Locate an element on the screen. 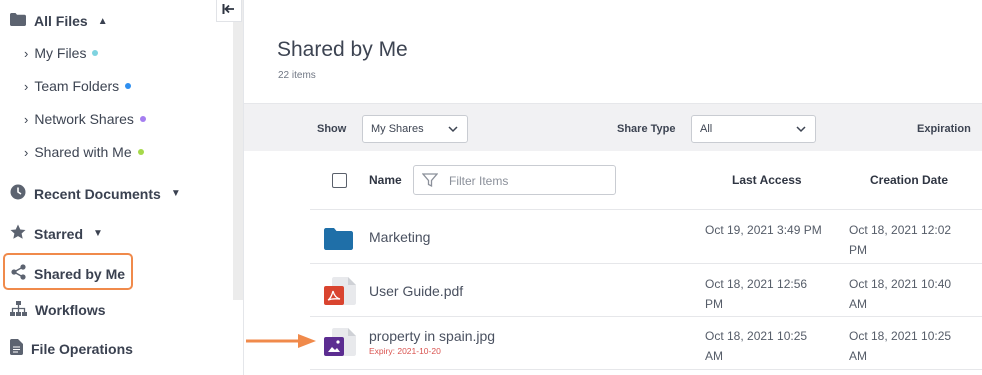 This screenshot has width=982, height=375. share-type-select-value: All is located at coordinates (706, 129).